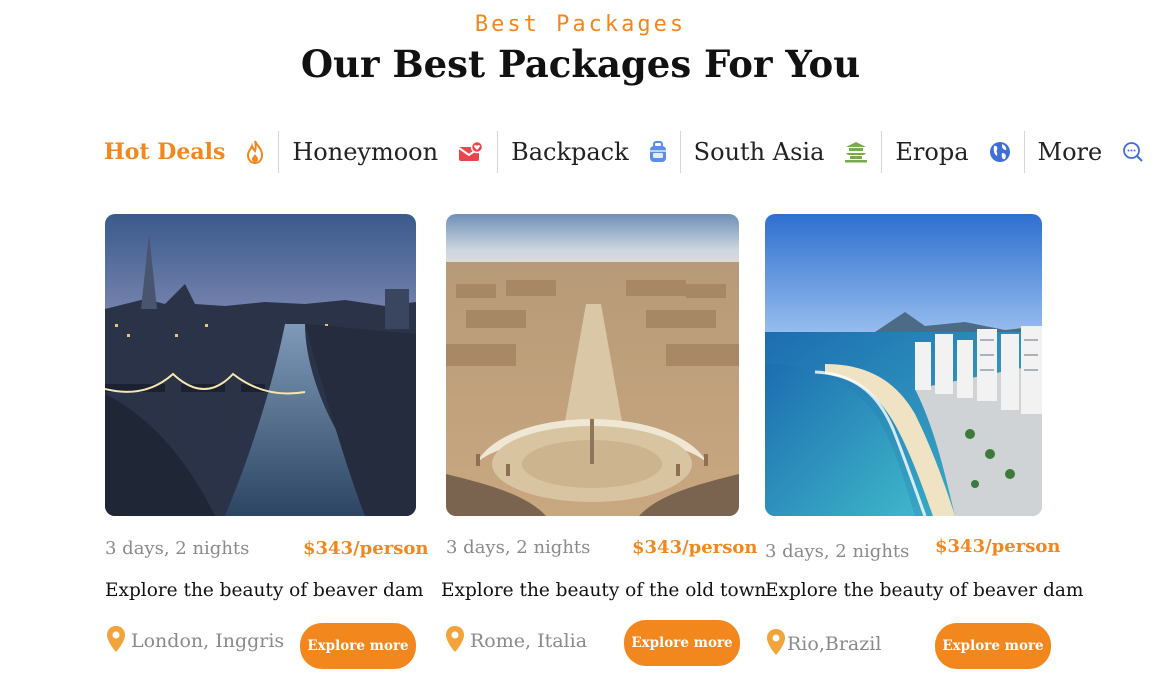 Image resolution: width=1161 pixels, height=675 pixels. Describe the element at coordinates (580, 24) in the screenshot. I see `section-eyebrow: Best Packages` at that location.